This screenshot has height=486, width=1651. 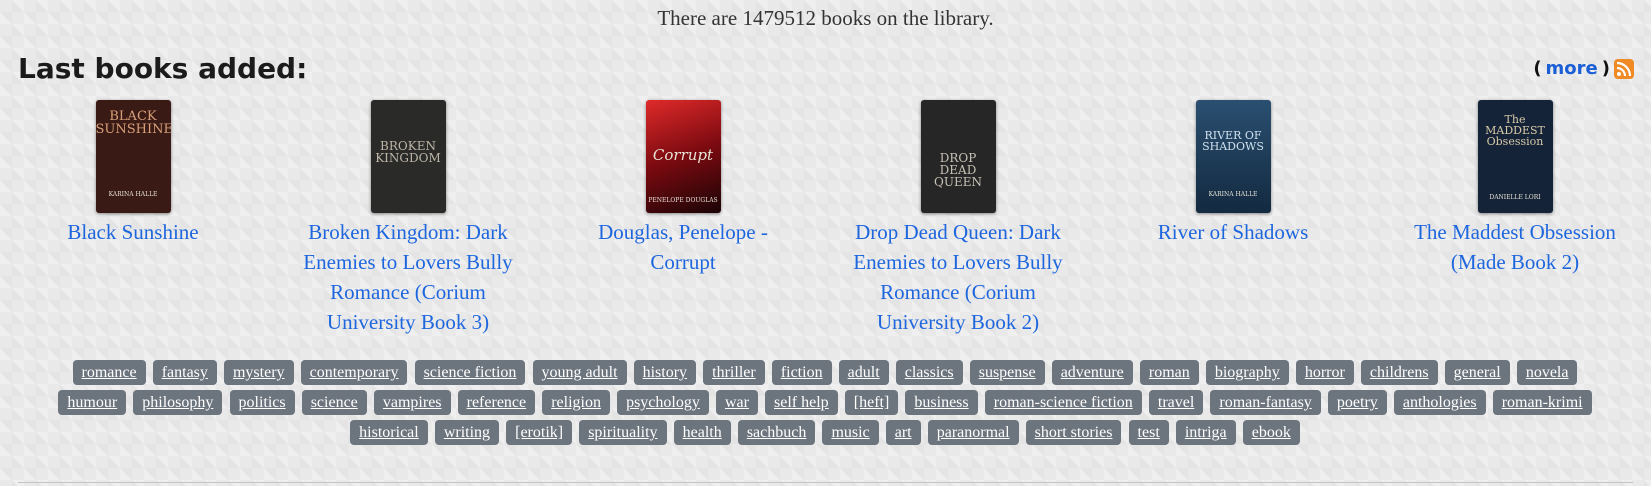 What do you see at coordinates (334, 402) in the screenshot?
I see `tag-link: science` at bounding box center [334, 402].